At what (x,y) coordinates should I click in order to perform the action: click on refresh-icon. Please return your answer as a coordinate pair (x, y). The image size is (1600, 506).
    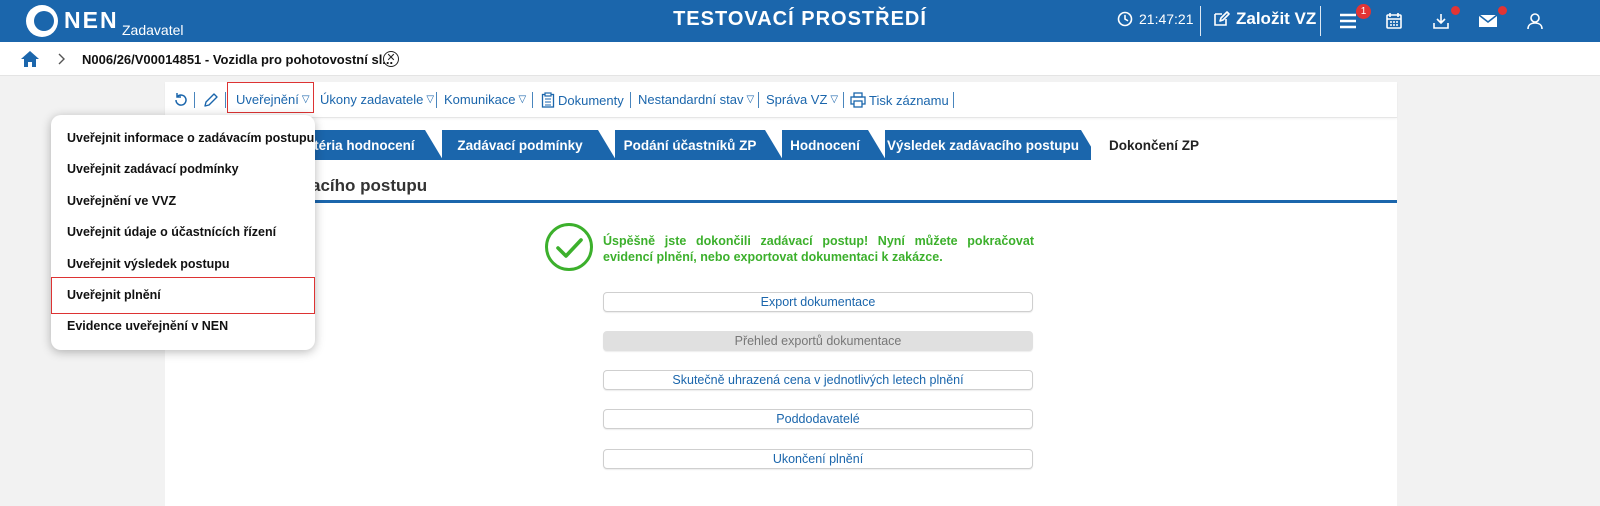
    Looking at the image, I should click on (181, 99).